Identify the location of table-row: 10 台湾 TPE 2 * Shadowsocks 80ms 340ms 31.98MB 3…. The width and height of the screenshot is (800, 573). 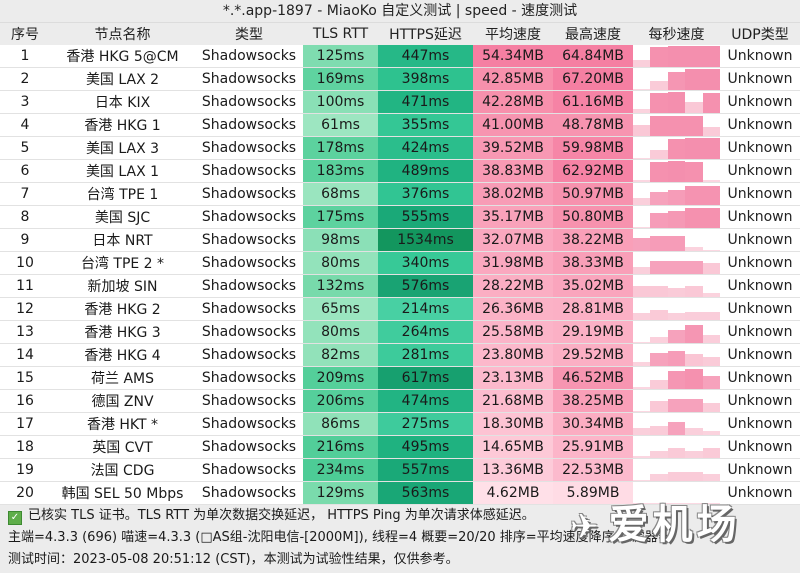
(400, 263).